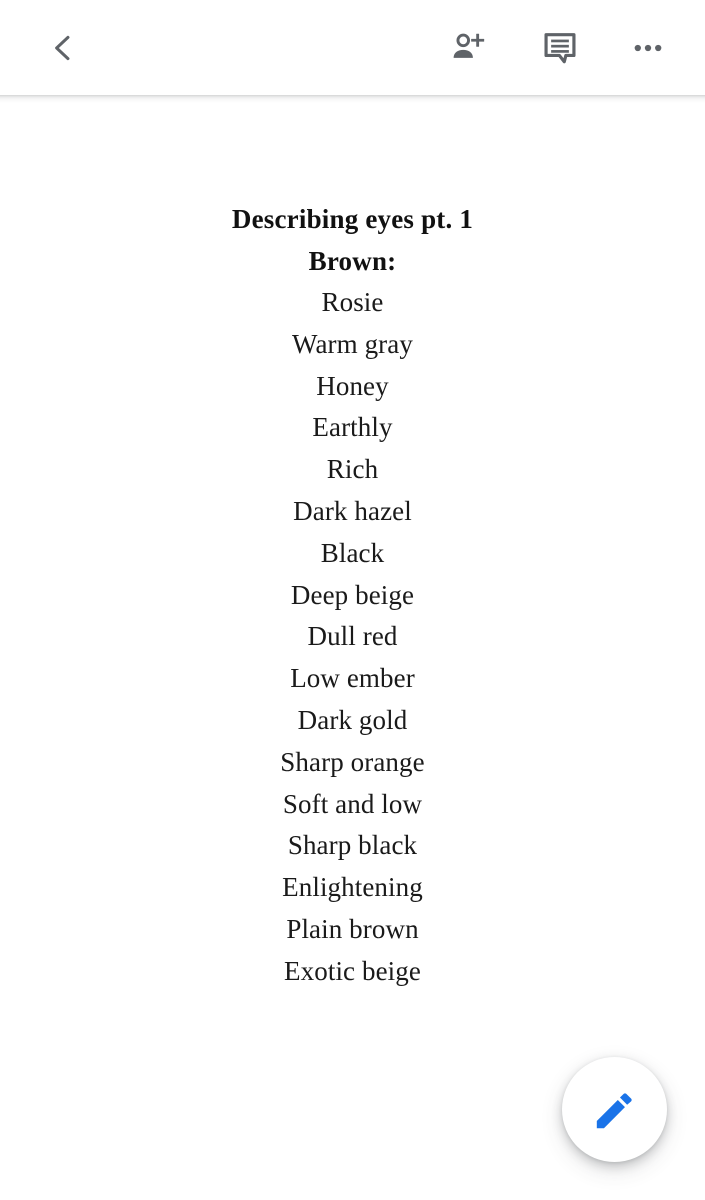  I want to click on document-line: Sharp black, so click(352, 845).